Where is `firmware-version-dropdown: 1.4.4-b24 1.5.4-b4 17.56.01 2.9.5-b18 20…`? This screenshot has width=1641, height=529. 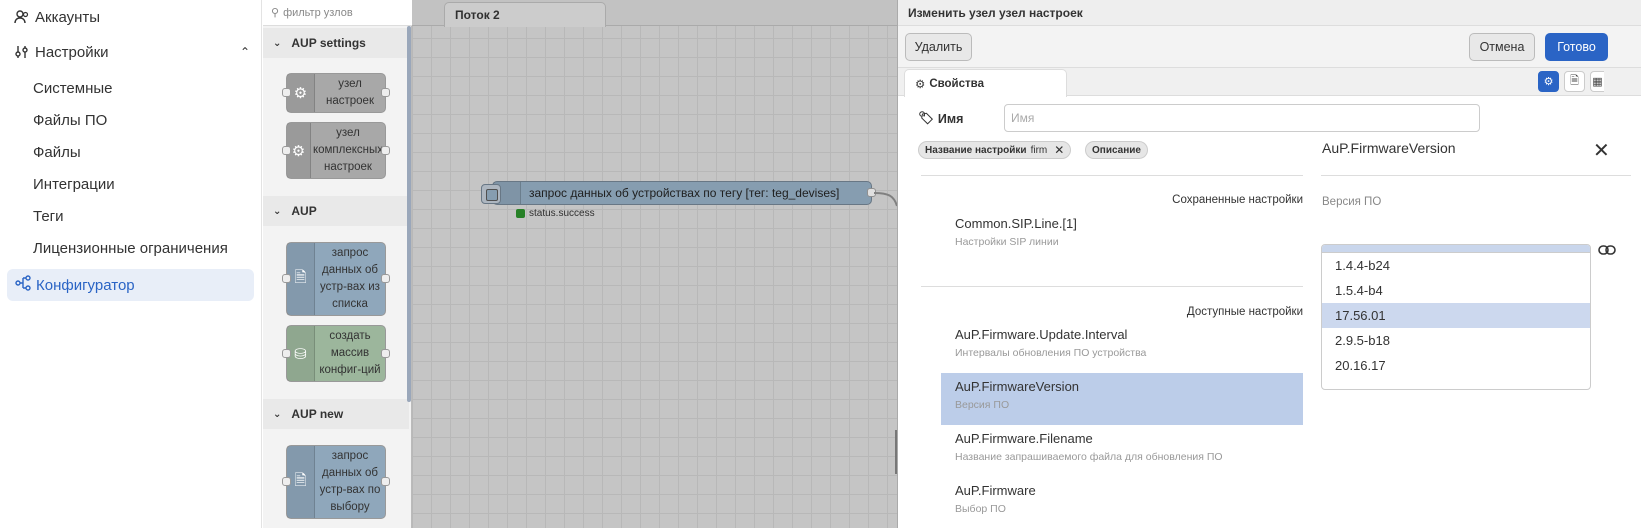
firmware-version-dropdown: 1.4.4-b24 1.5.4-b4 17.56.01 2.9.5-b18 20… is located at coordinates (1456, 317).